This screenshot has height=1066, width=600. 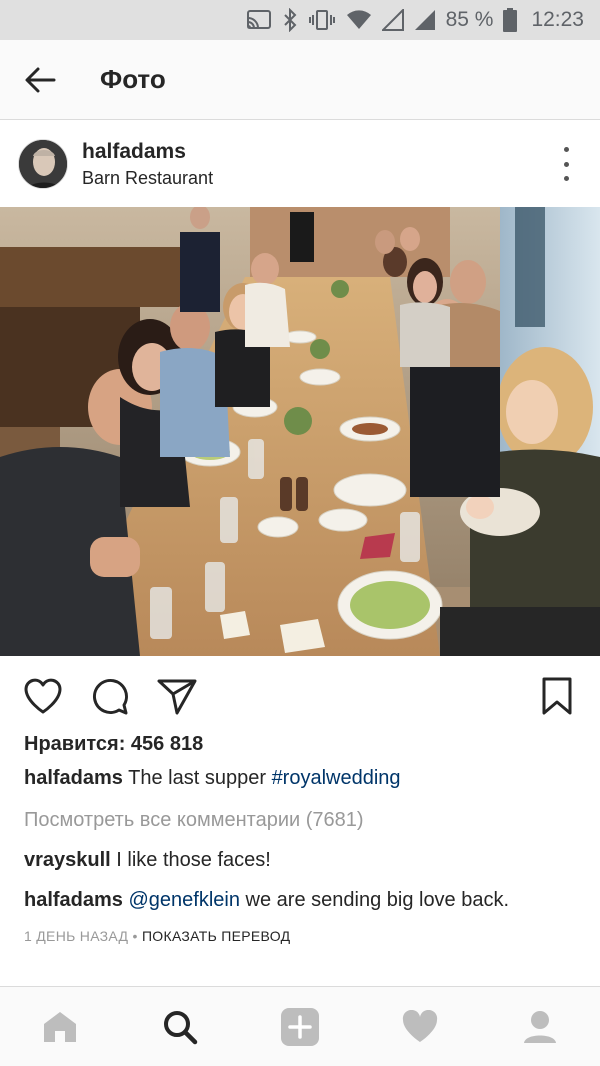 What do you see at coordinates (336, 778) in the screenshot?
I see `caption-hashtag: #royalwedding` at bounding box center [336, 778].